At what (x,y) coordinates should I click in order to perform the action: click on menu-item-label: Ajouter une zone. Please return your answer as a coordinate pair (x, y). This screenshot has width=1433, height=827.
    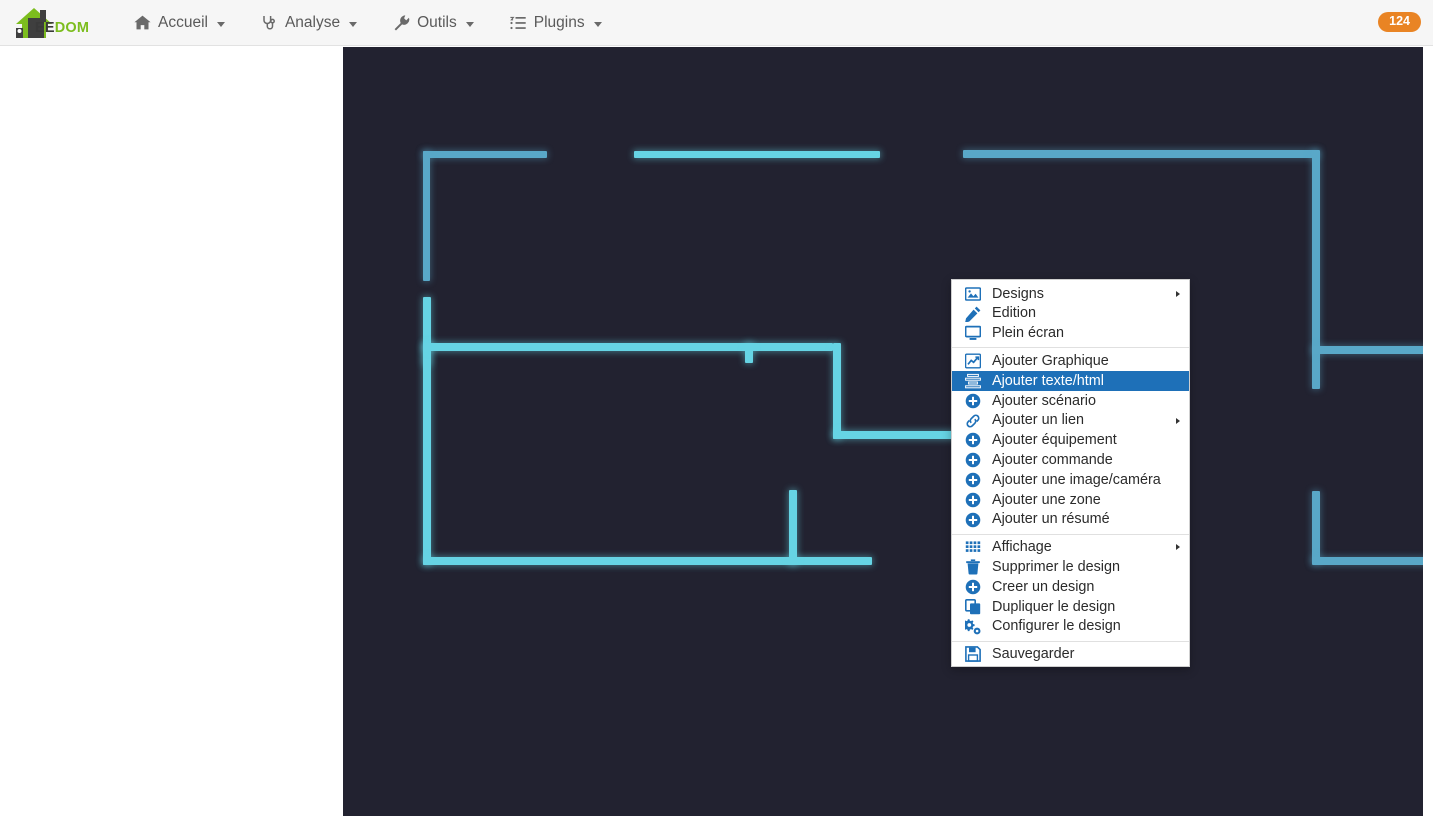
    Looking at the image, I should click on (1046, 499).